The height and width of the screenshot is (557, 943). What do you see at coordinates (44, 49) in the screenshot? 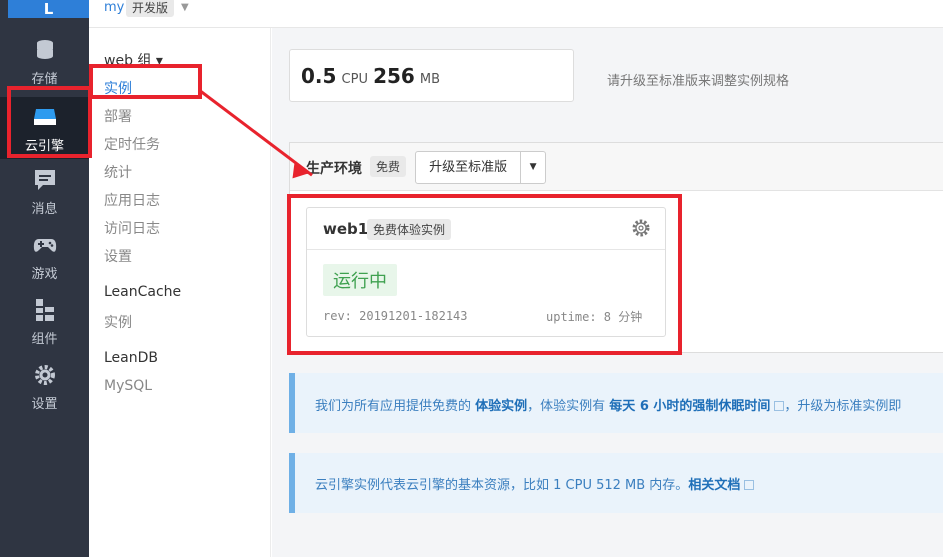
I see `database-icon` at bounding box center [44, 49].